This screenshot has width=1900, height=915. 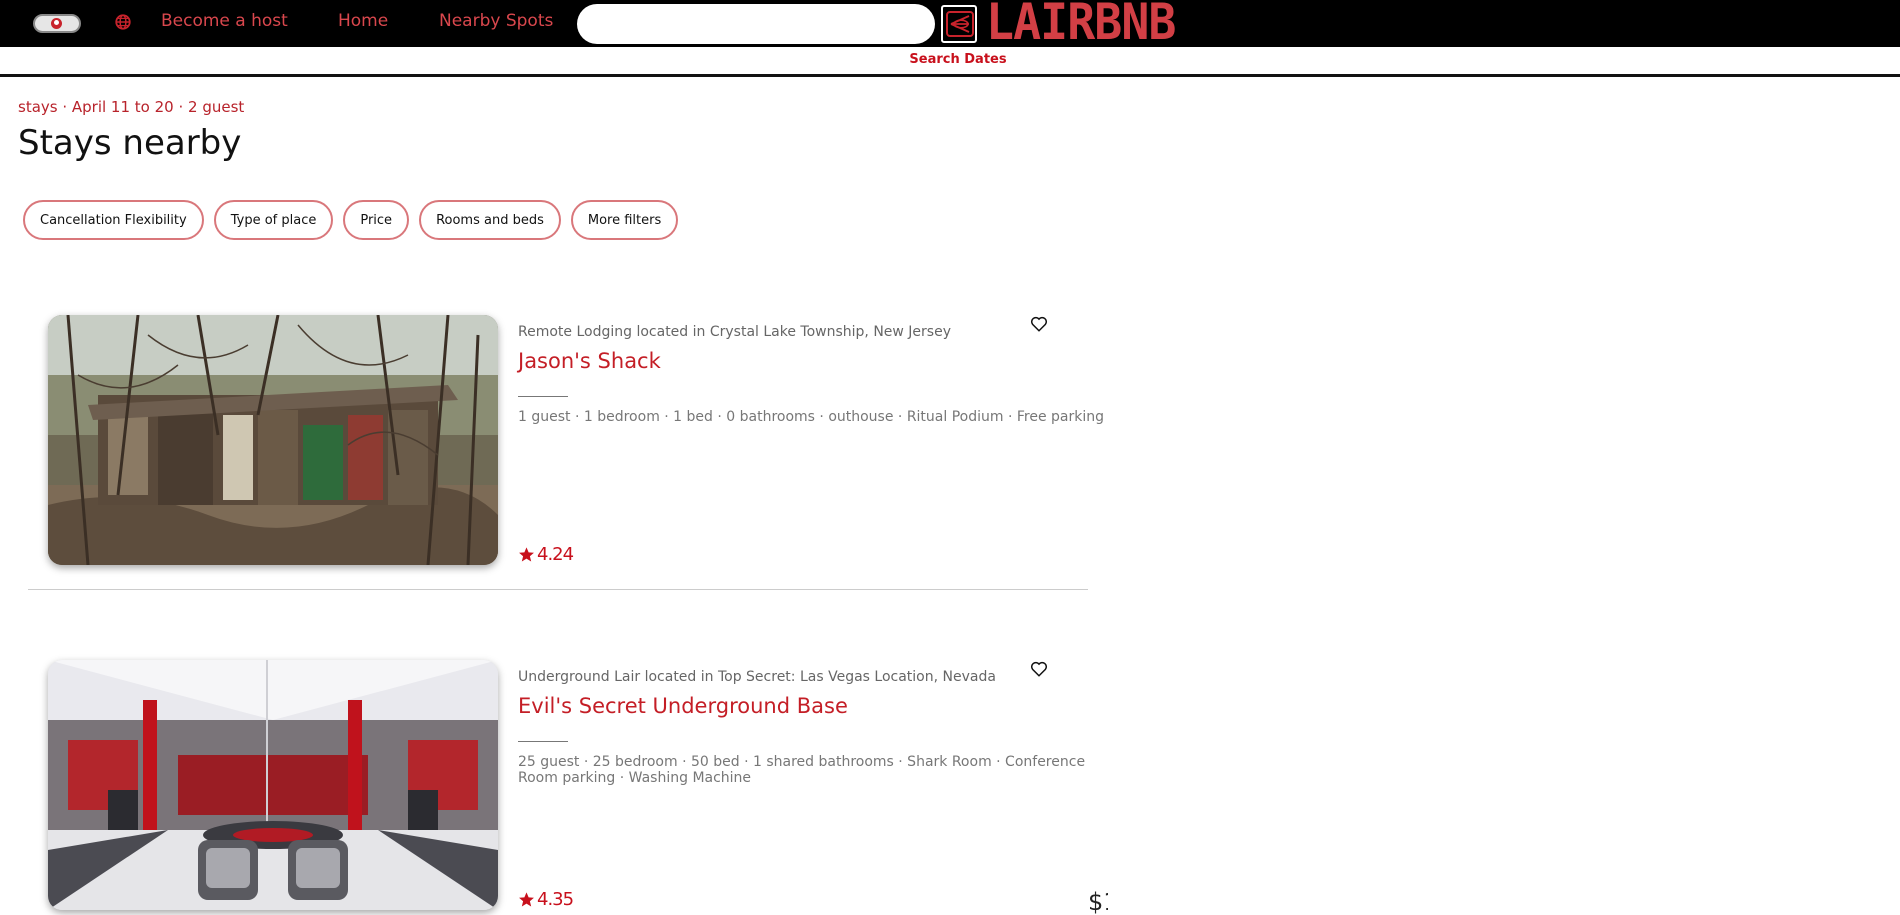 I want to click on listing-rating: 4.35, so click(x=546, y=899).